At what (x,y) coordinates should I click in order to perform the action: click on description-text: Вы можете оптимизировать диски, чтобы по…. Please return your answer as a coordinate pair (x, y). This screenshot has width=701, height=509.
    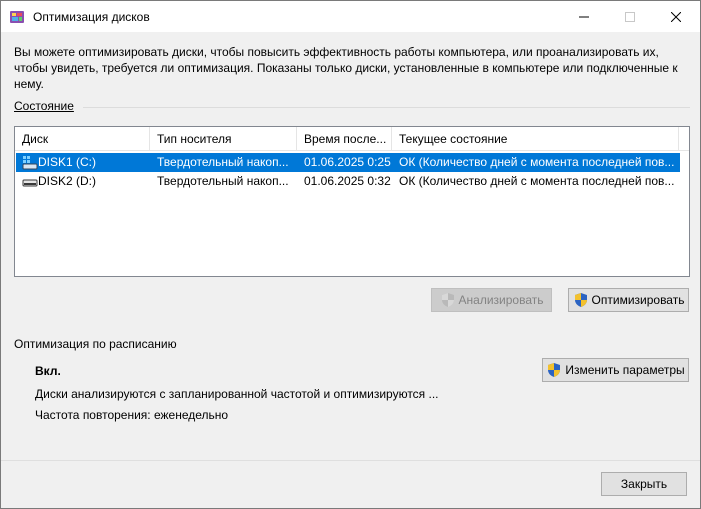
    Looking at the image, I should click on (346, 68).